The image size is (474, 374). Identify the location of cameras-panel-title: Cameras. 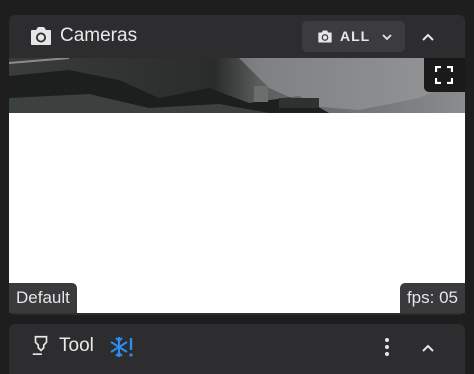
(99, 35).